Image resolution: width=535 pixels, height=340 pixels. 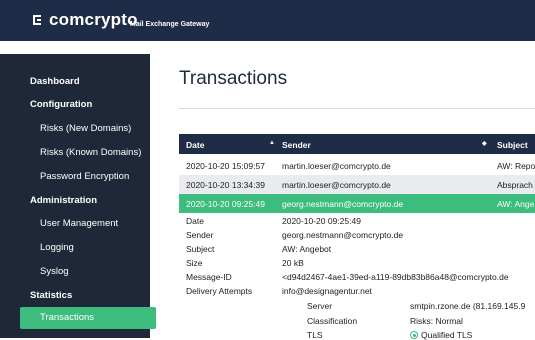 I want to click on cell-date: 2020-10-20 09:25:49, so click(x=225, y=204).